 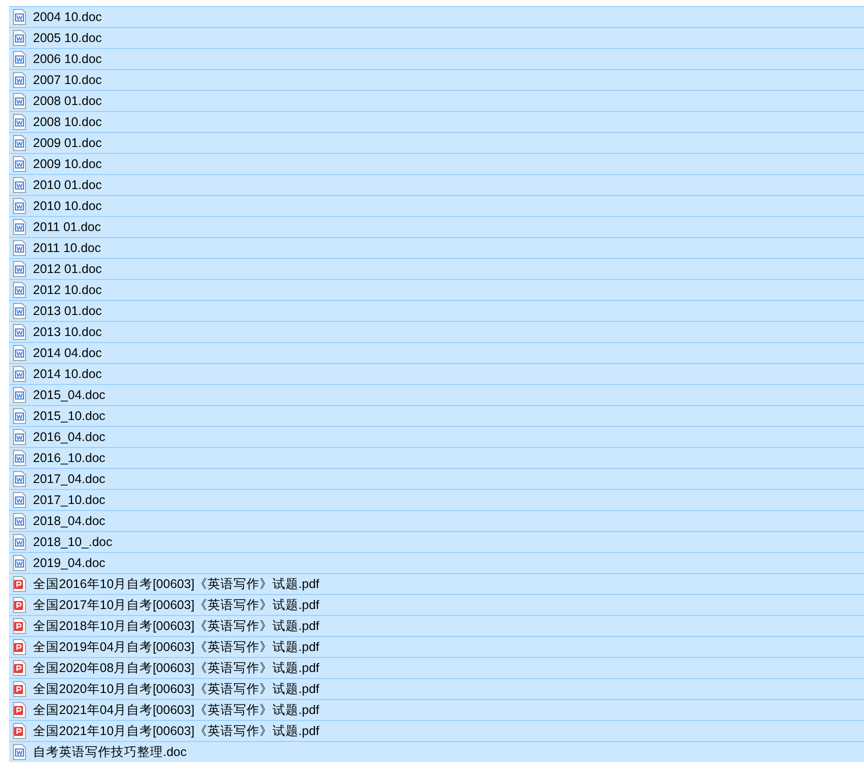 I want to click on file-name: 2012 01.doc, so click(x=67, y=269).